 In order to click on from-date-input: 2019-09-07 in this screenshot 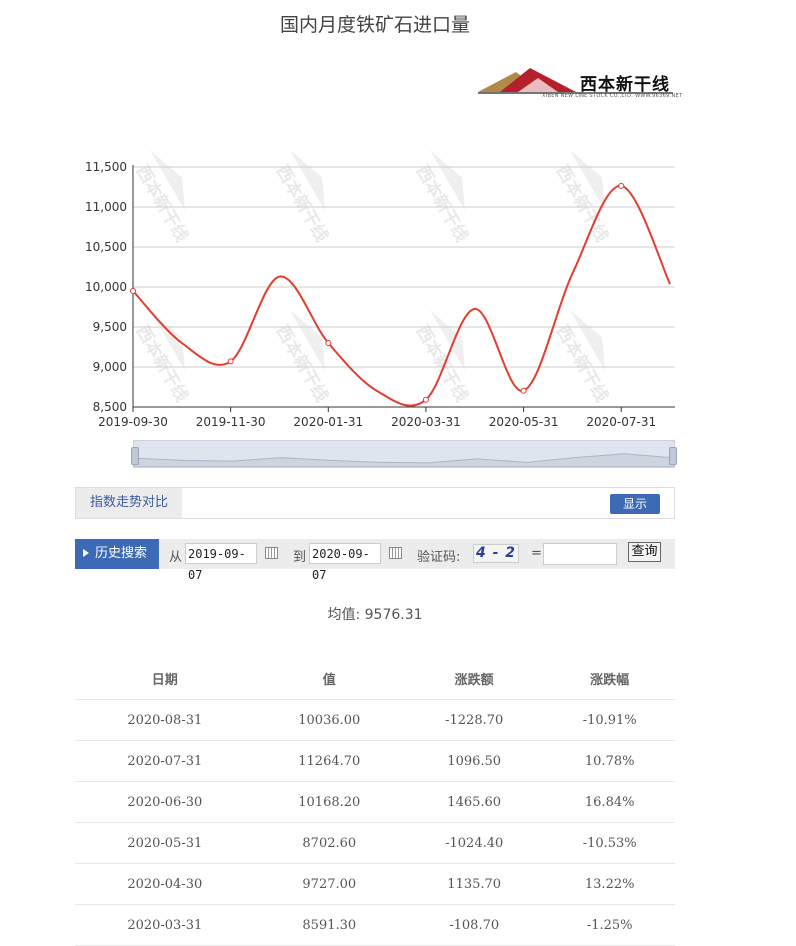, I will do `click(221, 562)`.